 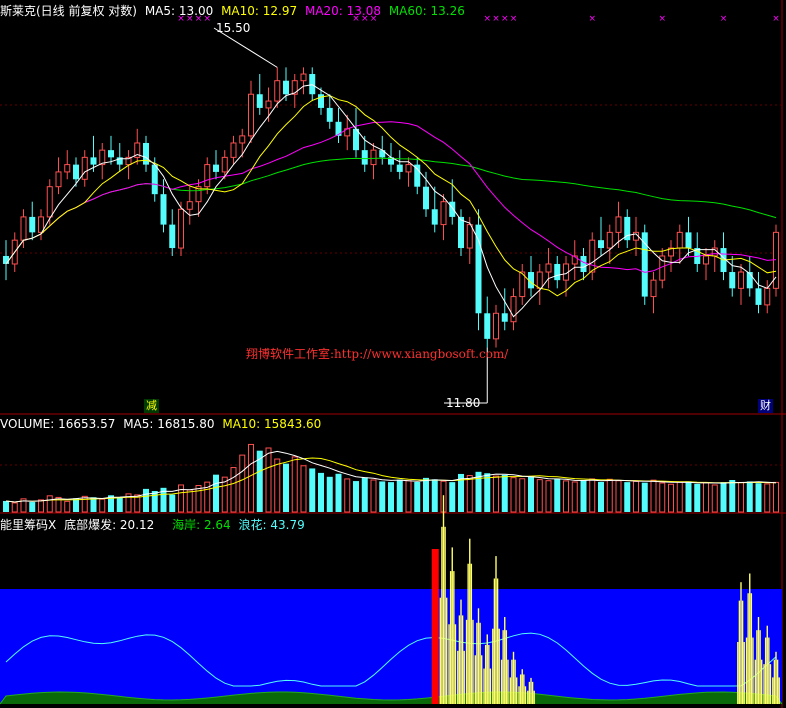 What do you see at coordinates (151, 406) in the screenshot?
I see `tag-reduce: 减` at bounding box center [151, 406].